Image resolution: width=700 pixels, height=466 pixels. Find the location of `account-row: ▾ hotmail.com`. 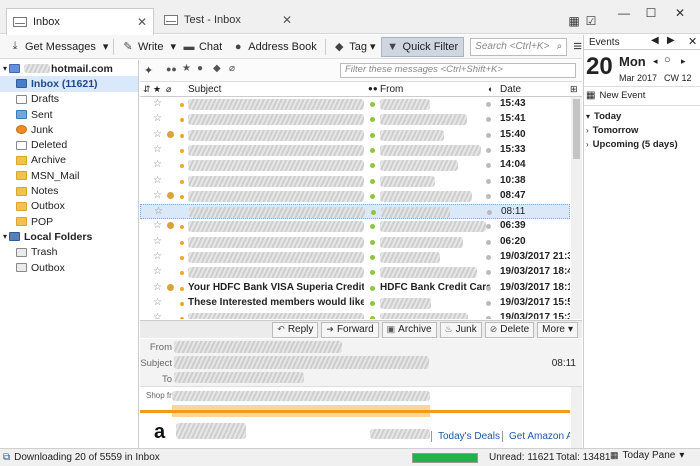

account-row: ▾ hotmail.com is located at coordinates (69, 68).